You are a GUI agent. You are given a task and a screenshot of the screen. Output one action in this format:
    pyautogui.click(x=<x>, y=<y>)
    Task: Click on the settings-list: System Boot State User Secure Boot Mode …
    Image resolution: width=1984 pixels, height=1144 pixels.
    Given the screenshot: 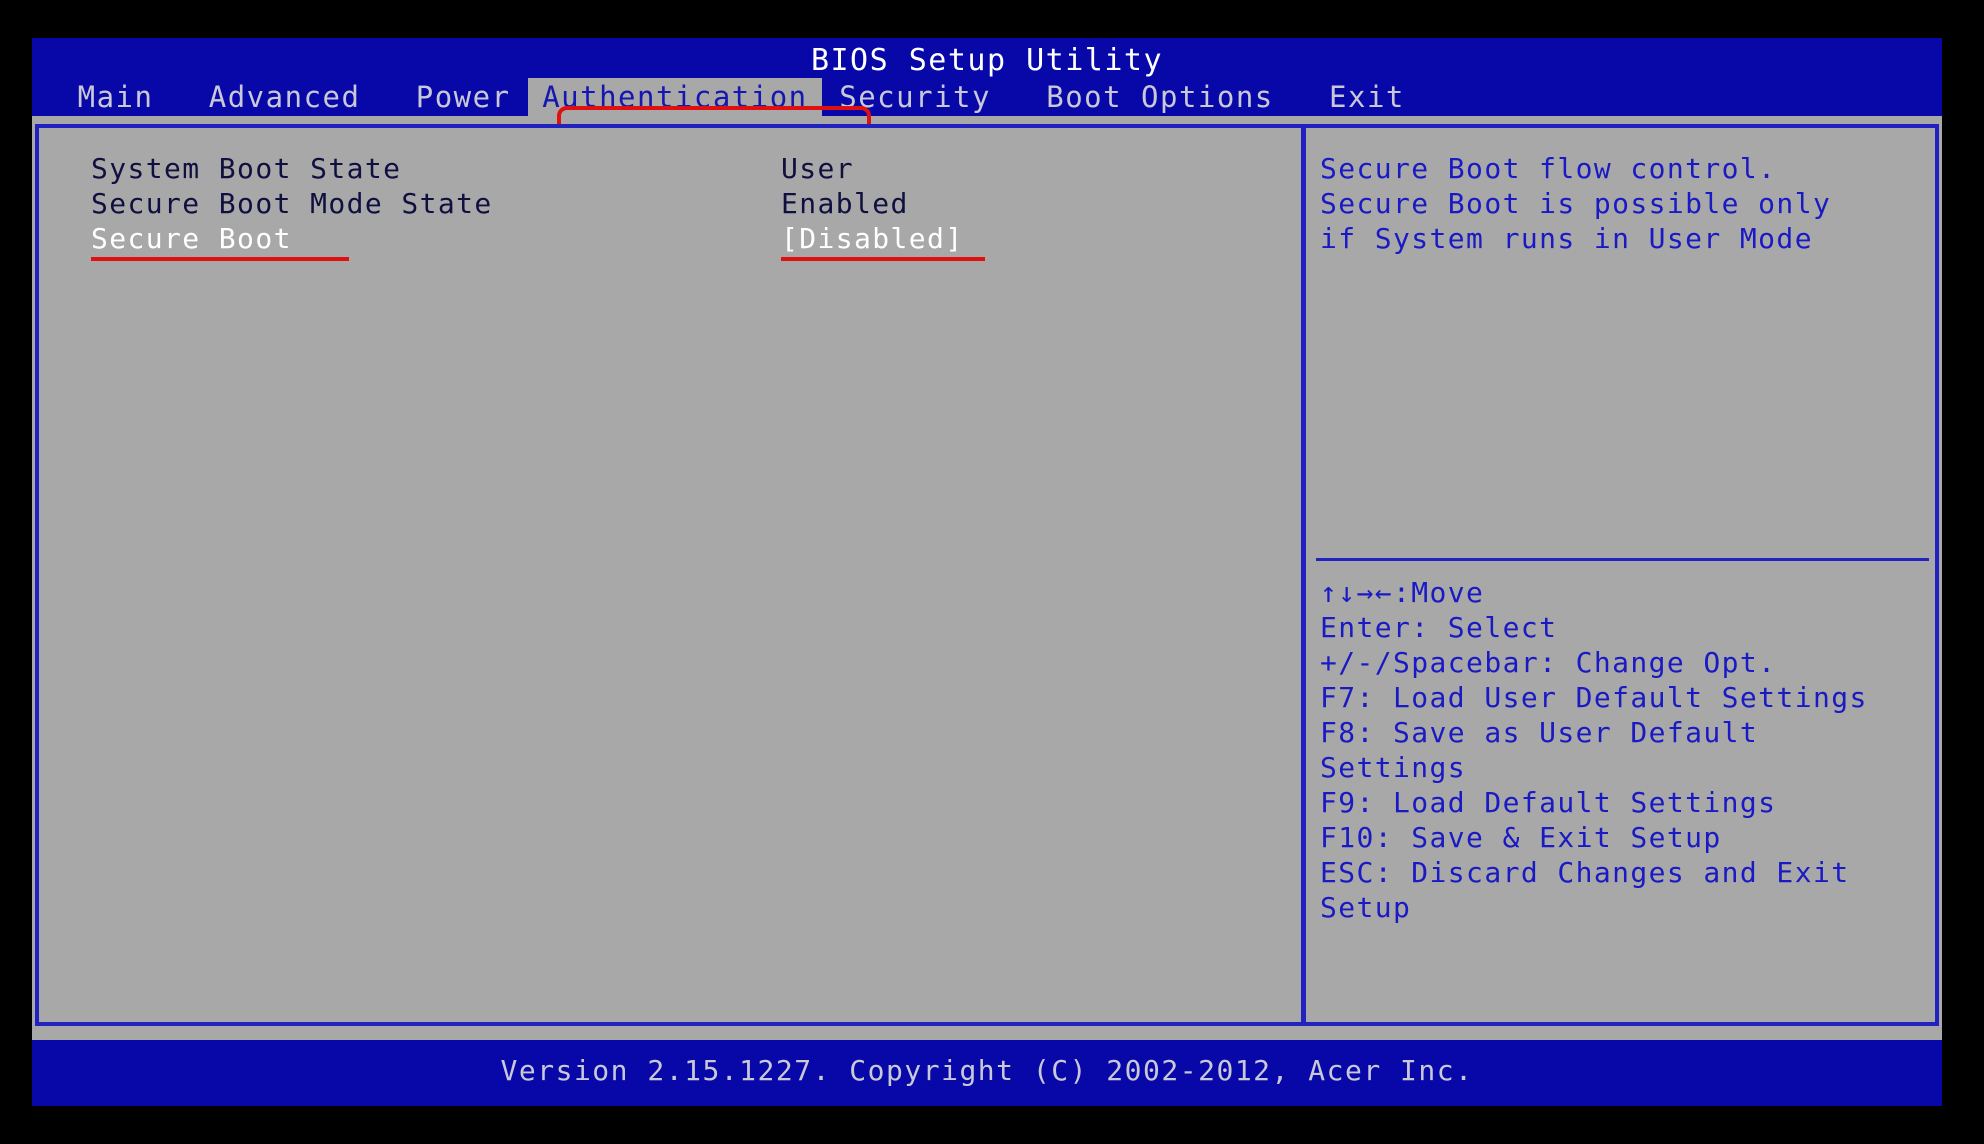 What is the action you would take?
    pyautogui.click(x=691, y=206)
    